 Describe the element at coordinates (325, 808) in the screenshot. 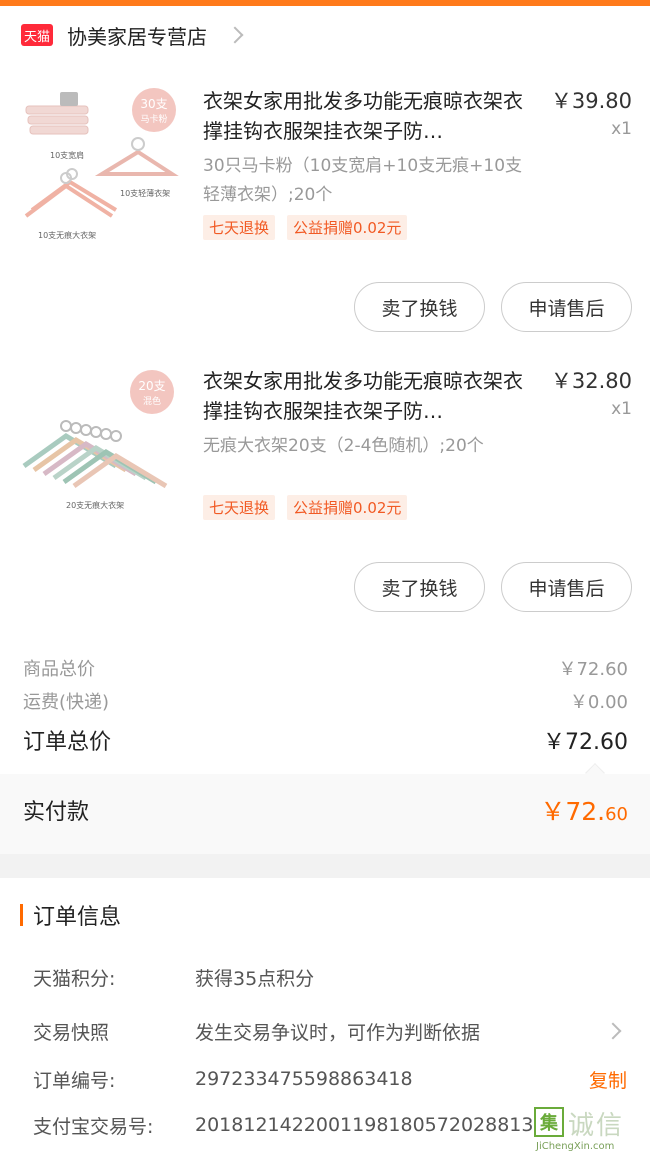

I see `paid-amount-box: 实付款 ￥72.60` at that location.